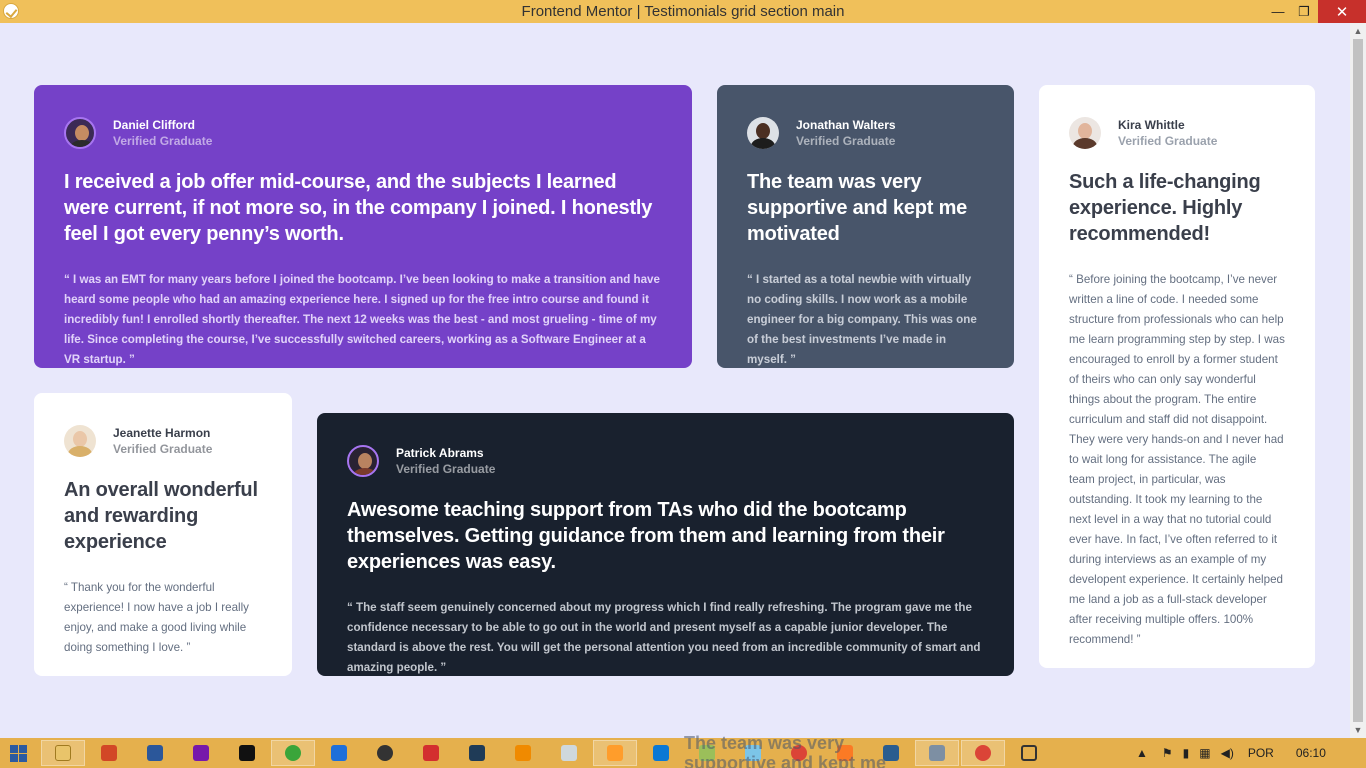 This screenshot has width=1366, height=768. What do you see at coordinates (569, 753) in the screenshot?
I see `calculator-icon` at bounding box center [569, 753].